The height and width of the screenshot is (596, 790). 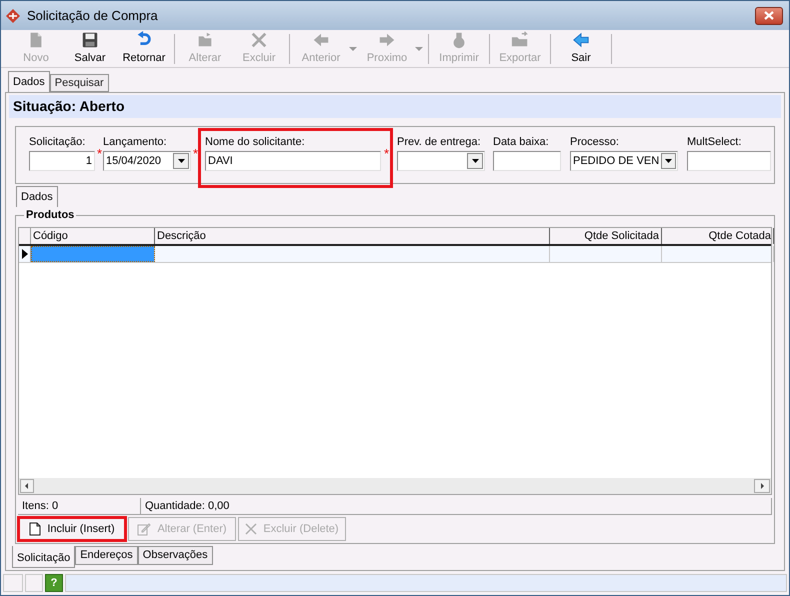 I want to click on field-label: Nome do solicitante:, so click(x=255, y=142).